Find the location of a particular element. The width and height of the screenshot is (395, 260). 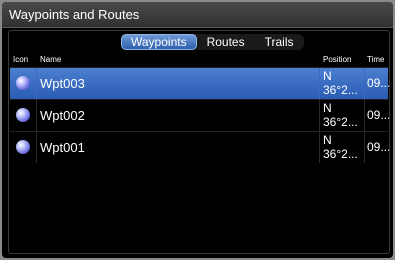

column-header-icon: Icon is located at coordinates (20, 59).